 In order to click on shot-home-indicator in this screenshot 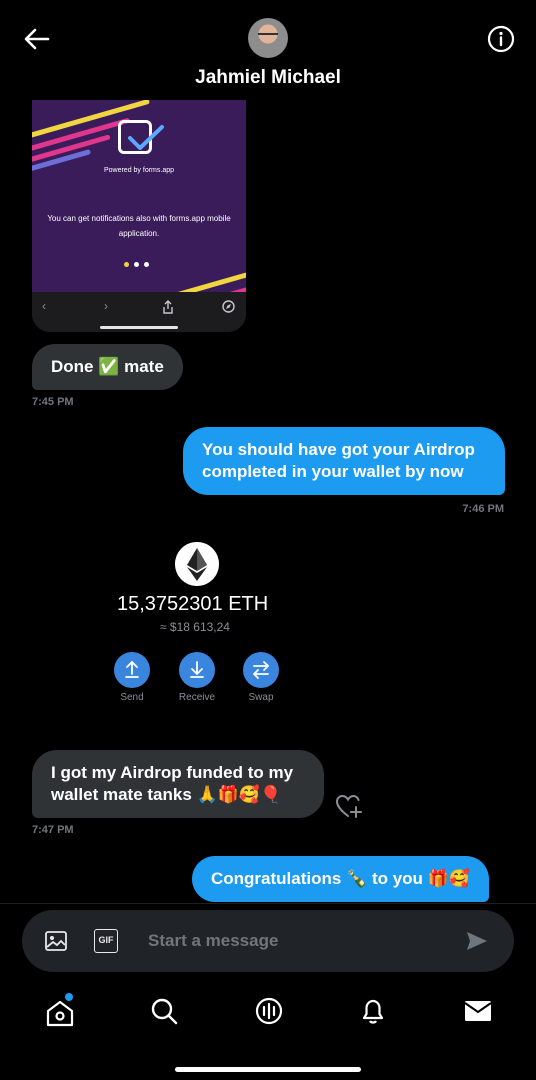, I will do `click(139, 327)`.